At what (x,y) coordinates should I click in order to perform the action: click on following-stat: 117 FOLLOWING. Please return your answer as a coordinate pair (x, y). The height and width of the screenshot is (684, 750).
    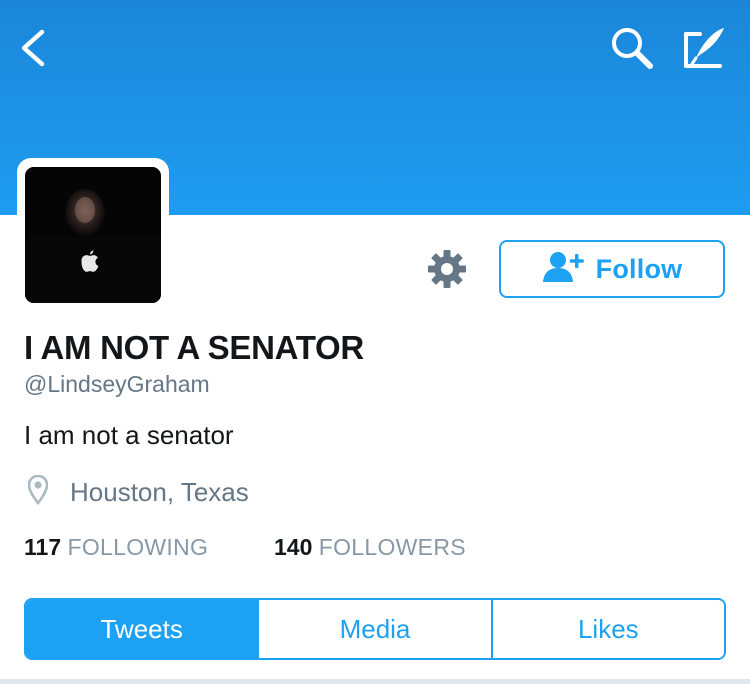
    Looking at the image, I should click on (116, 547).